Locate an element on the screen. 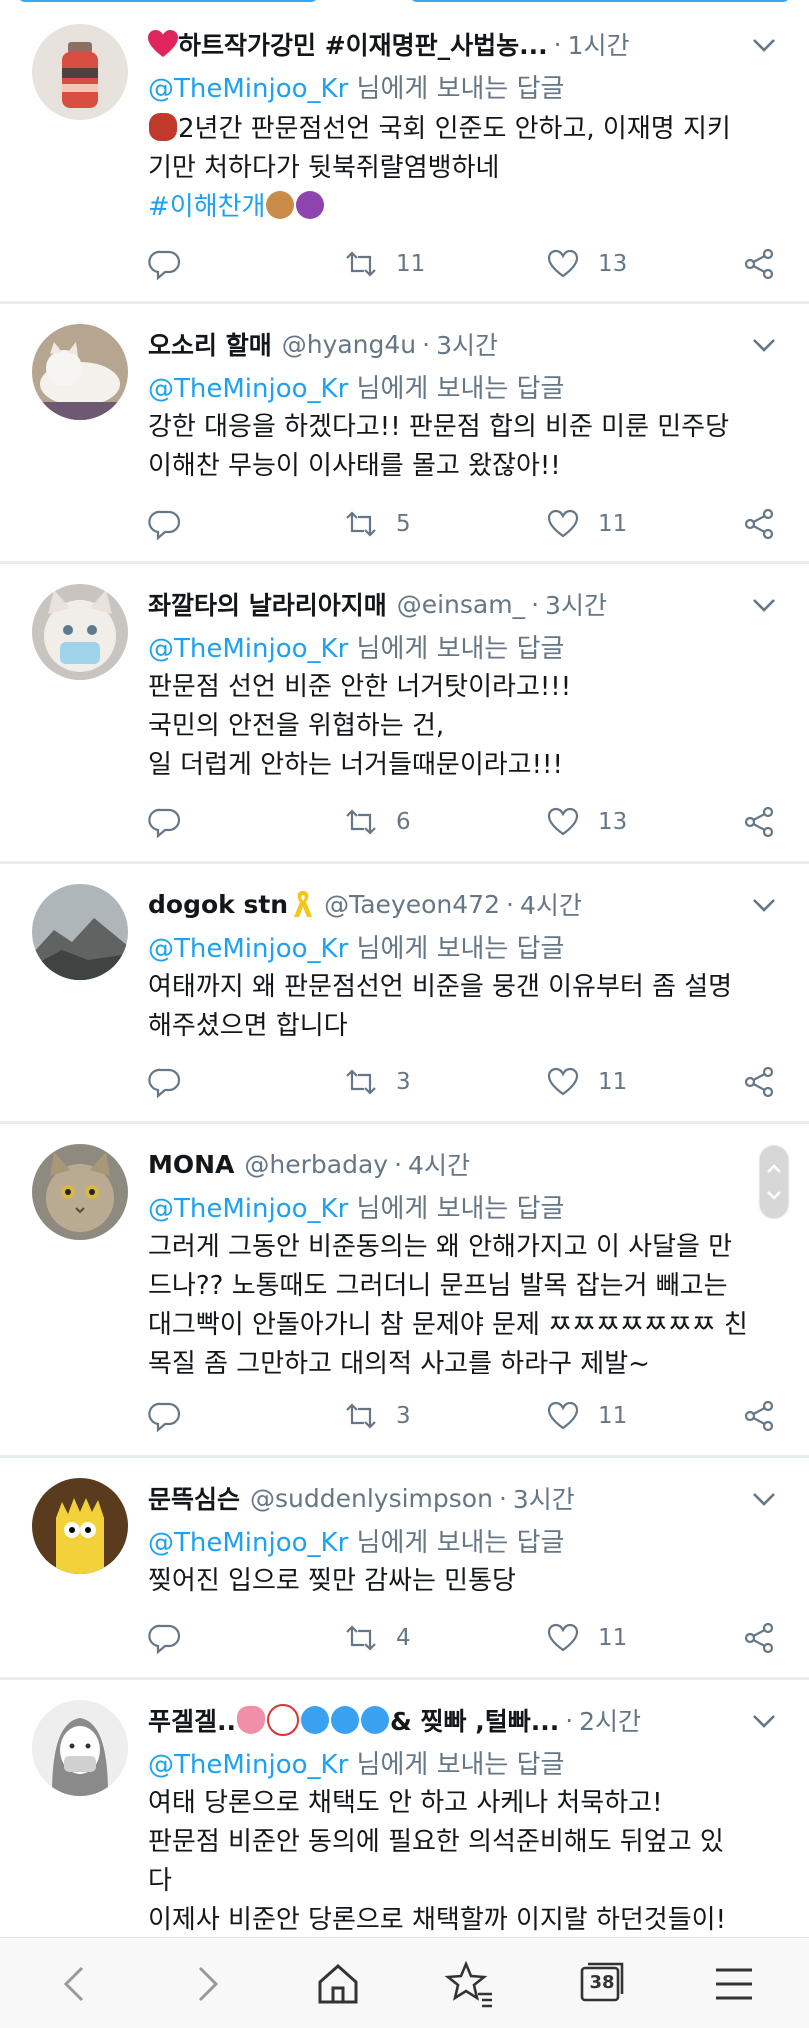 This screenshot has width=809, height=2028. home-button is located at coordinates (338, 1984).